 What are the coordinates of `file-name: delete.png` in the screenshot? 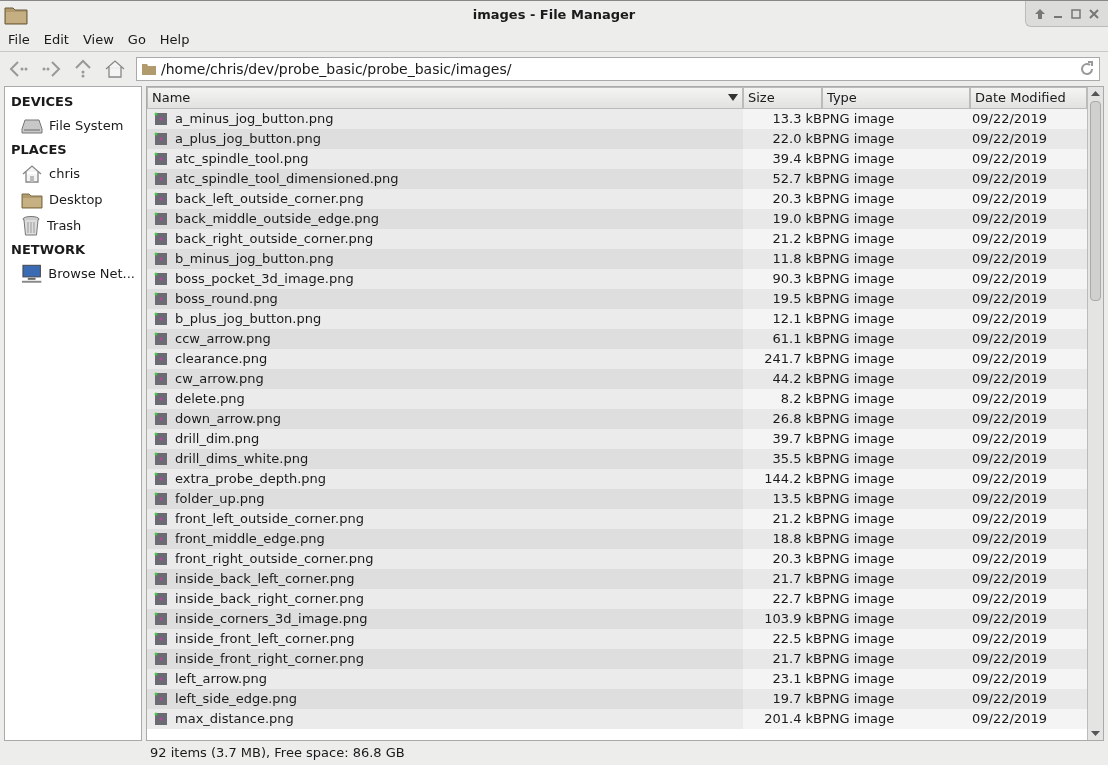 It's located at (210, 399).